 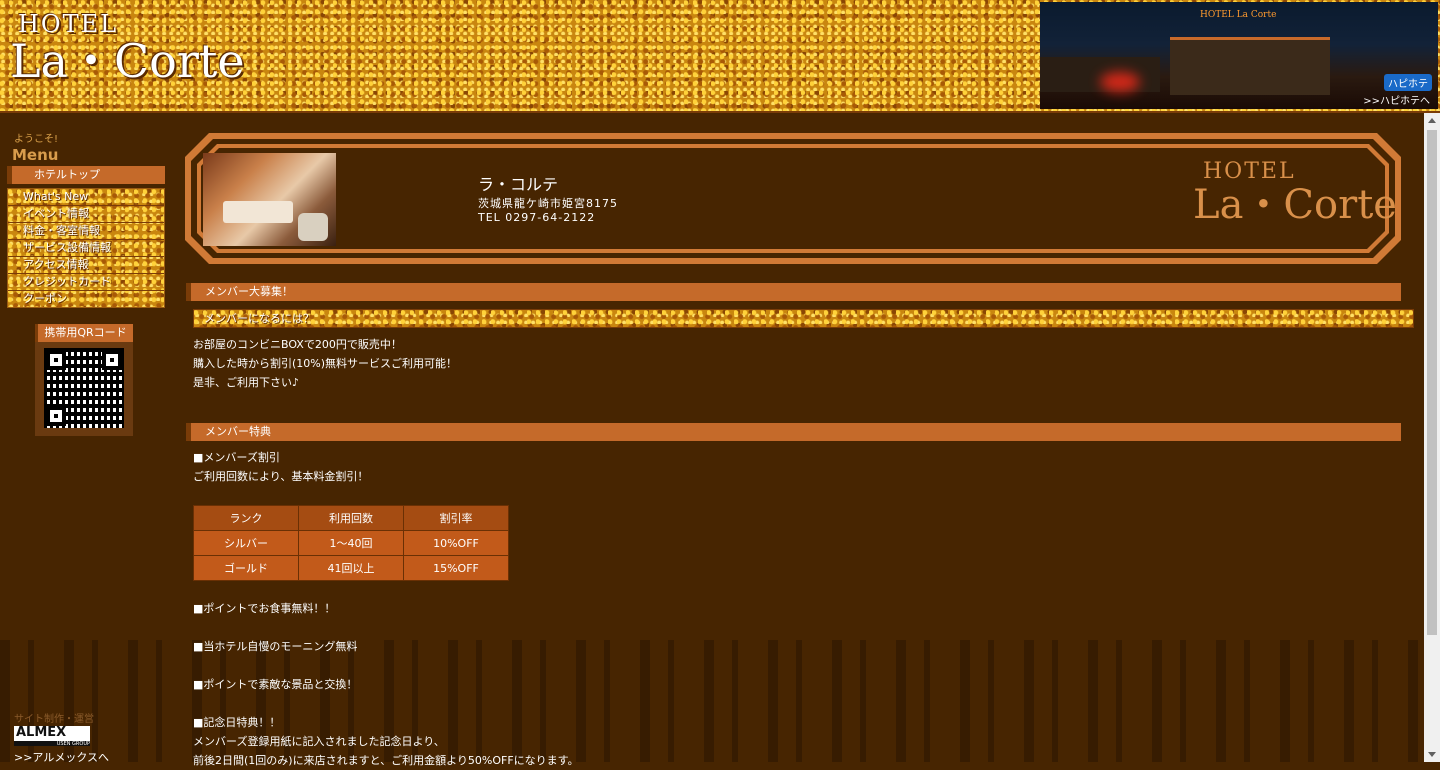 What do you see at coordinates (86, 299) in the screenshot?
I see `menu-item-coupon: クーポン` at bounding box center [86, 299].